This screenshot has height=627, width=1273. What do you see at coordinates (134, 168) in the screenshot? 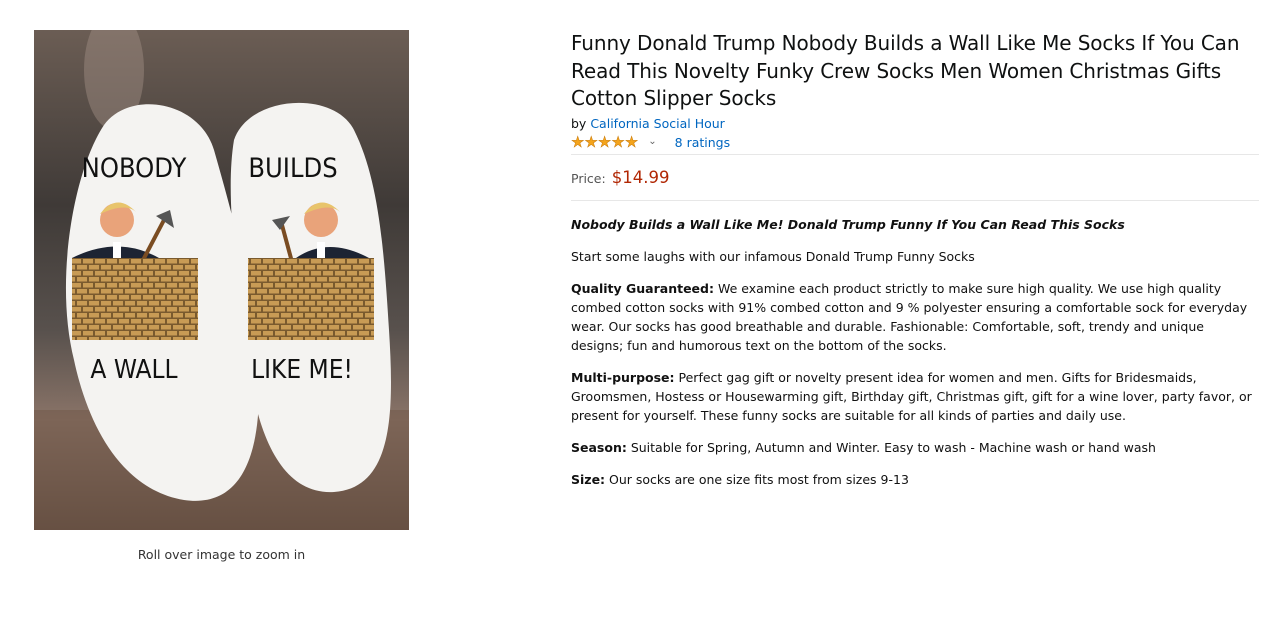
I see `sock-text-nobody: NOBODY` at bounding box center [134, 168].